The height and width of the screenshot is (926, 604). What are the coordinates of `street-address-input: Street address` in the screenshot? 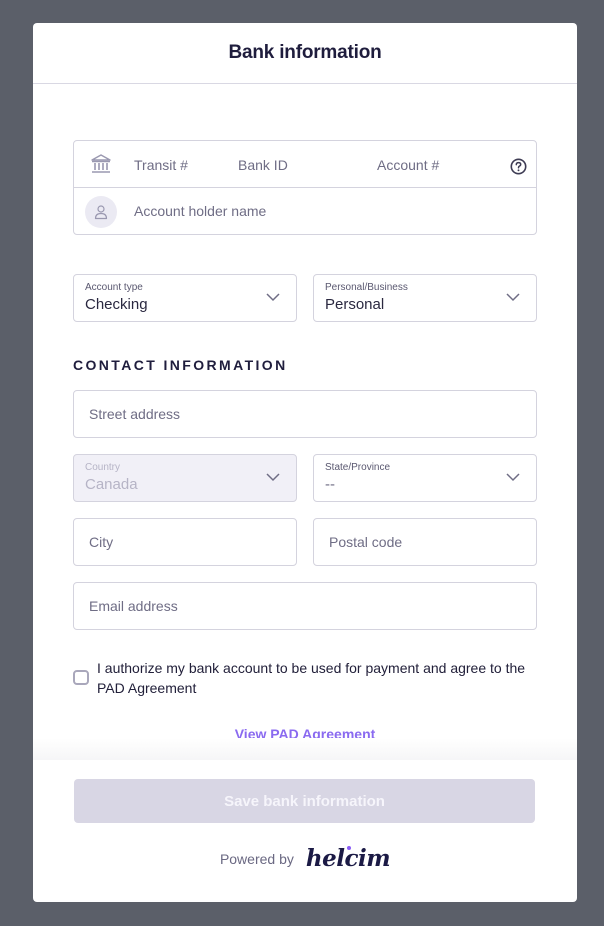 It's located at (305, 414).